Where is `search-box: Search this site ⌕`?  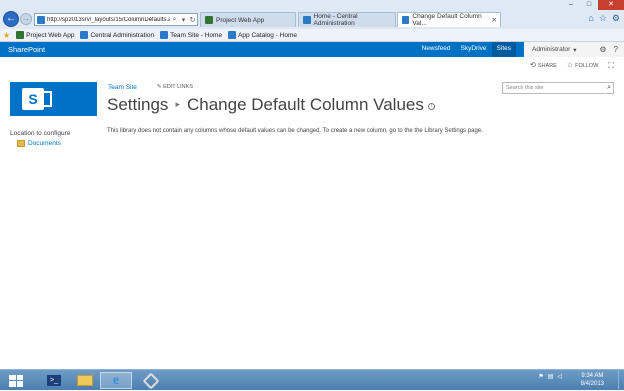
search-box: Search this site ⌕ is located at coordinates (558, 88).